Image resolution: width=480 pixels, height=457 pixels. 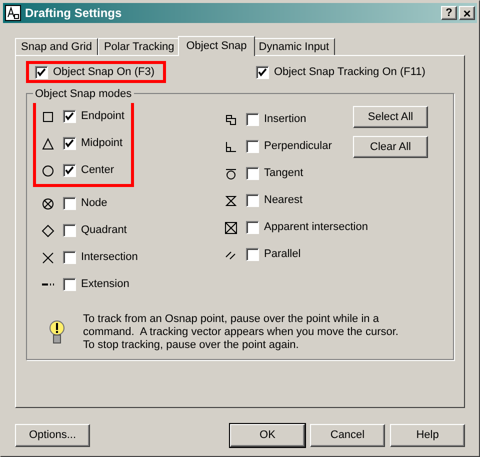 I want to click on checkbox-label: Midpoint, so click(x=102, y=144).